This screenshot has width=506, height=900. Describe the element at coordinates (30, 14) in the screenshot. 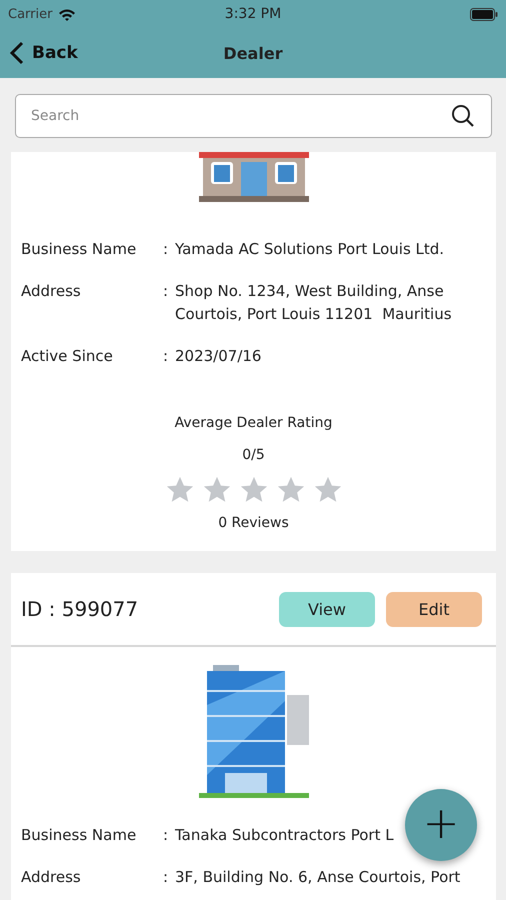

I see `carrier-label: Carrier` at that location.